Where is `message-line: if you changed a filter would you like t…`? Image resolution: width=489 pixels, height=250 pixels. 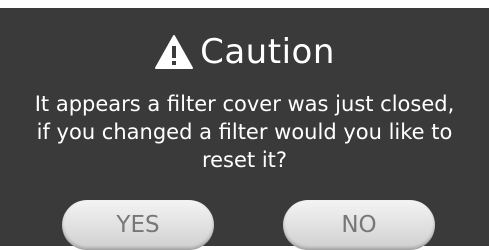 message-line: if you changed a filter would you like t… is located at coordinates (244, 132).